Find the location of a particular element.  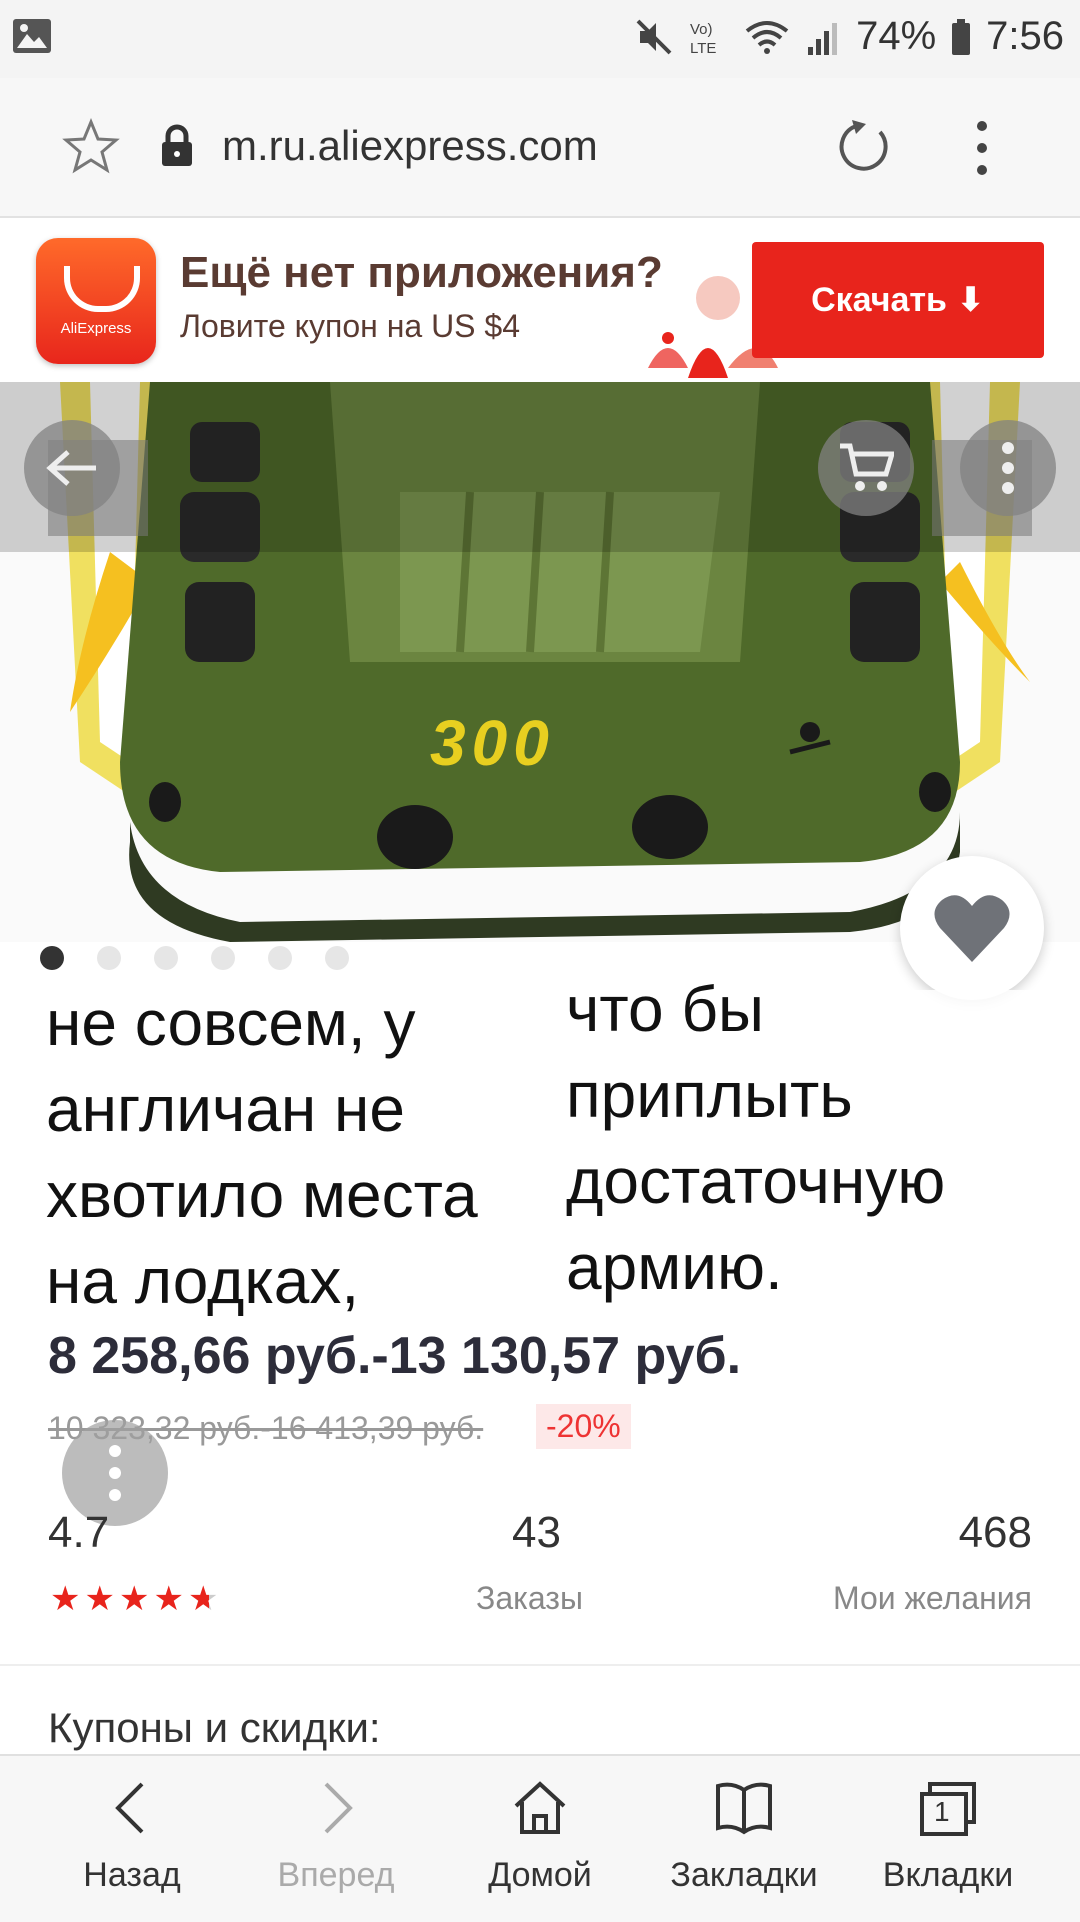

aliexpress-logo: AliExpress is located at coordinates (96, 301).